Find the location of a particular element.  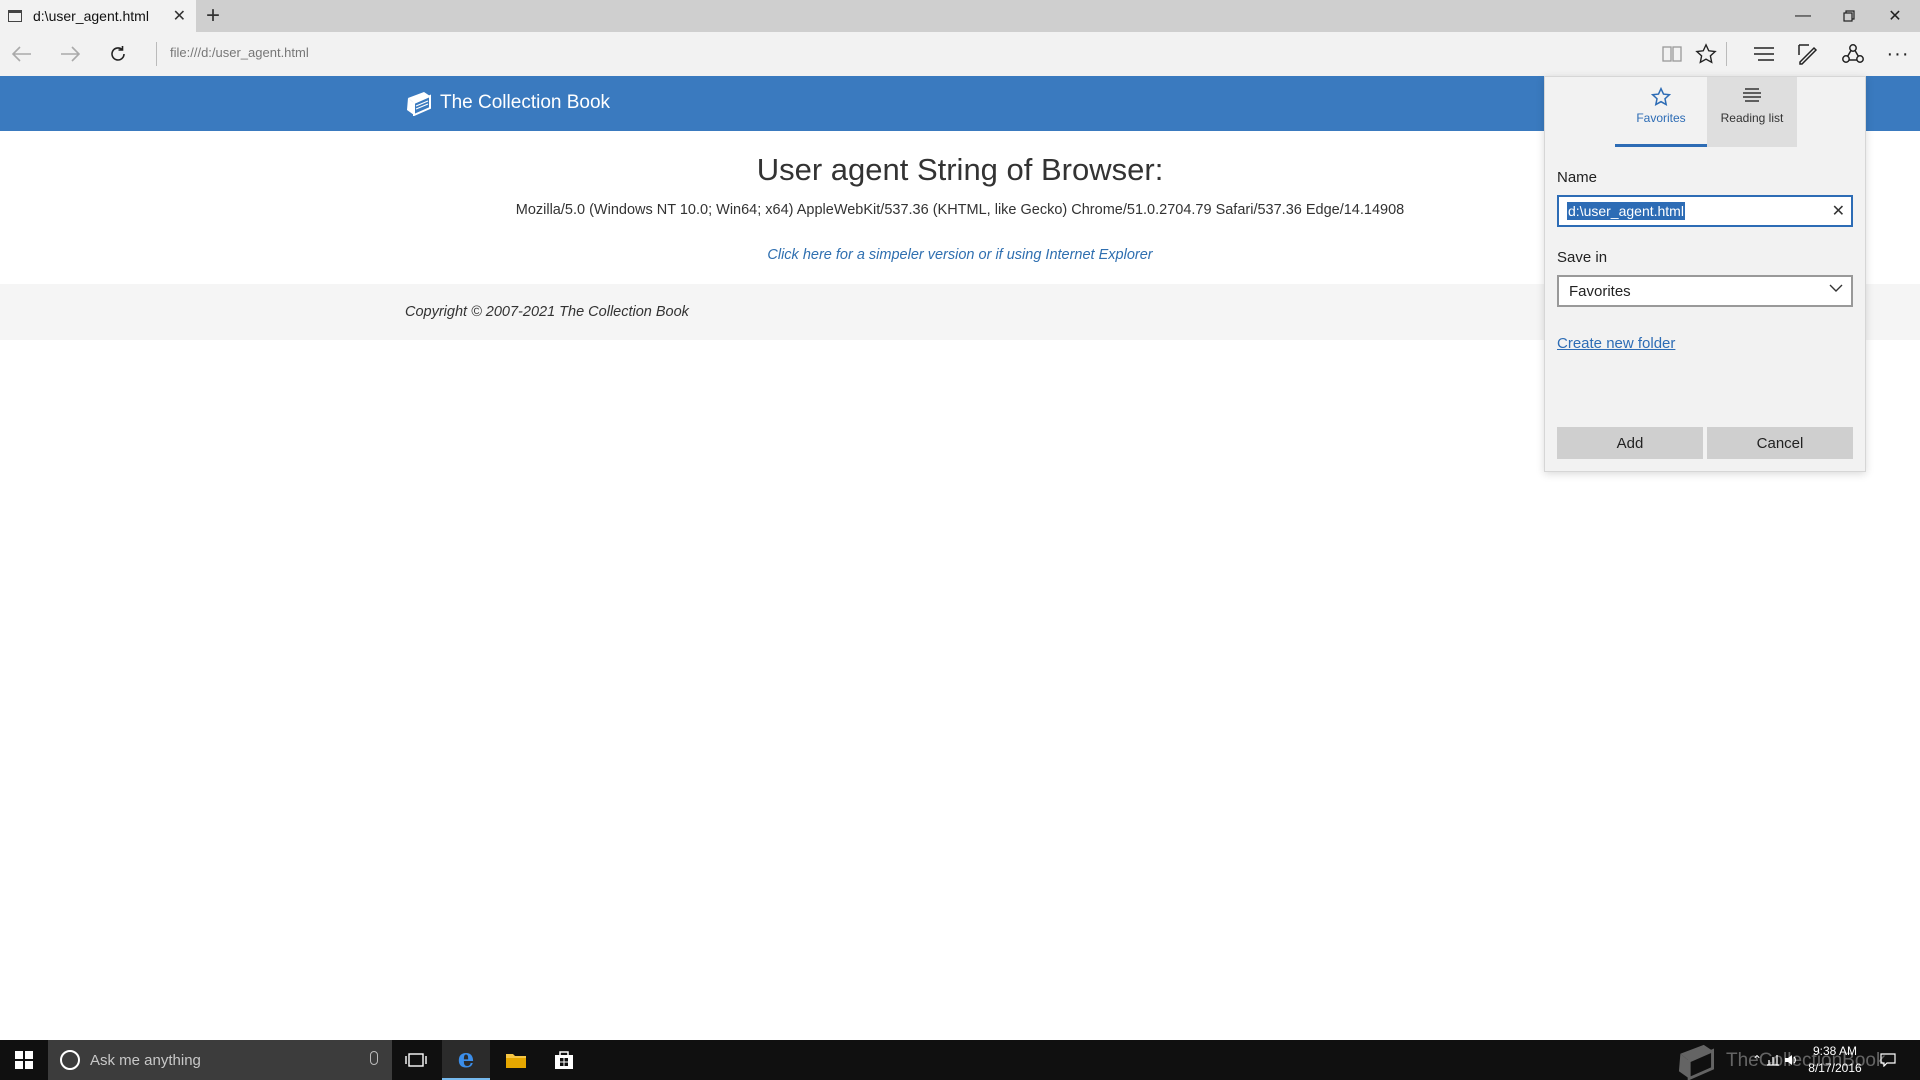

hub-icon is located at coordinates (1764, 54).